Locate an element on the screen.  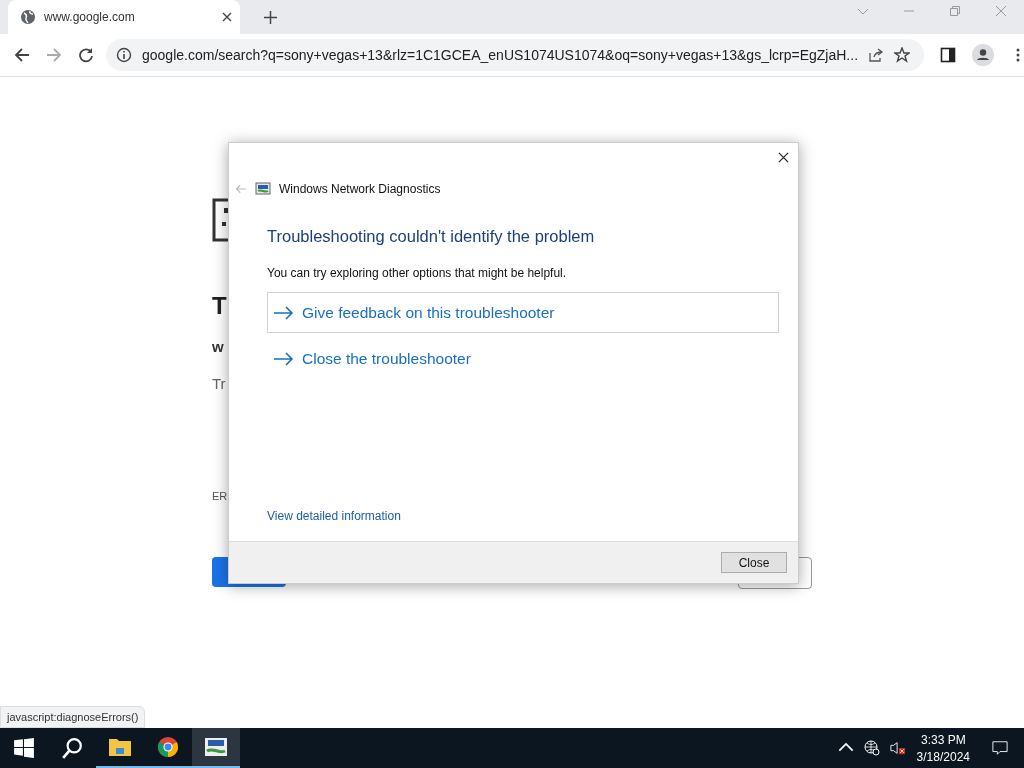
side-panel-icon is located at coordinates (948, 55).